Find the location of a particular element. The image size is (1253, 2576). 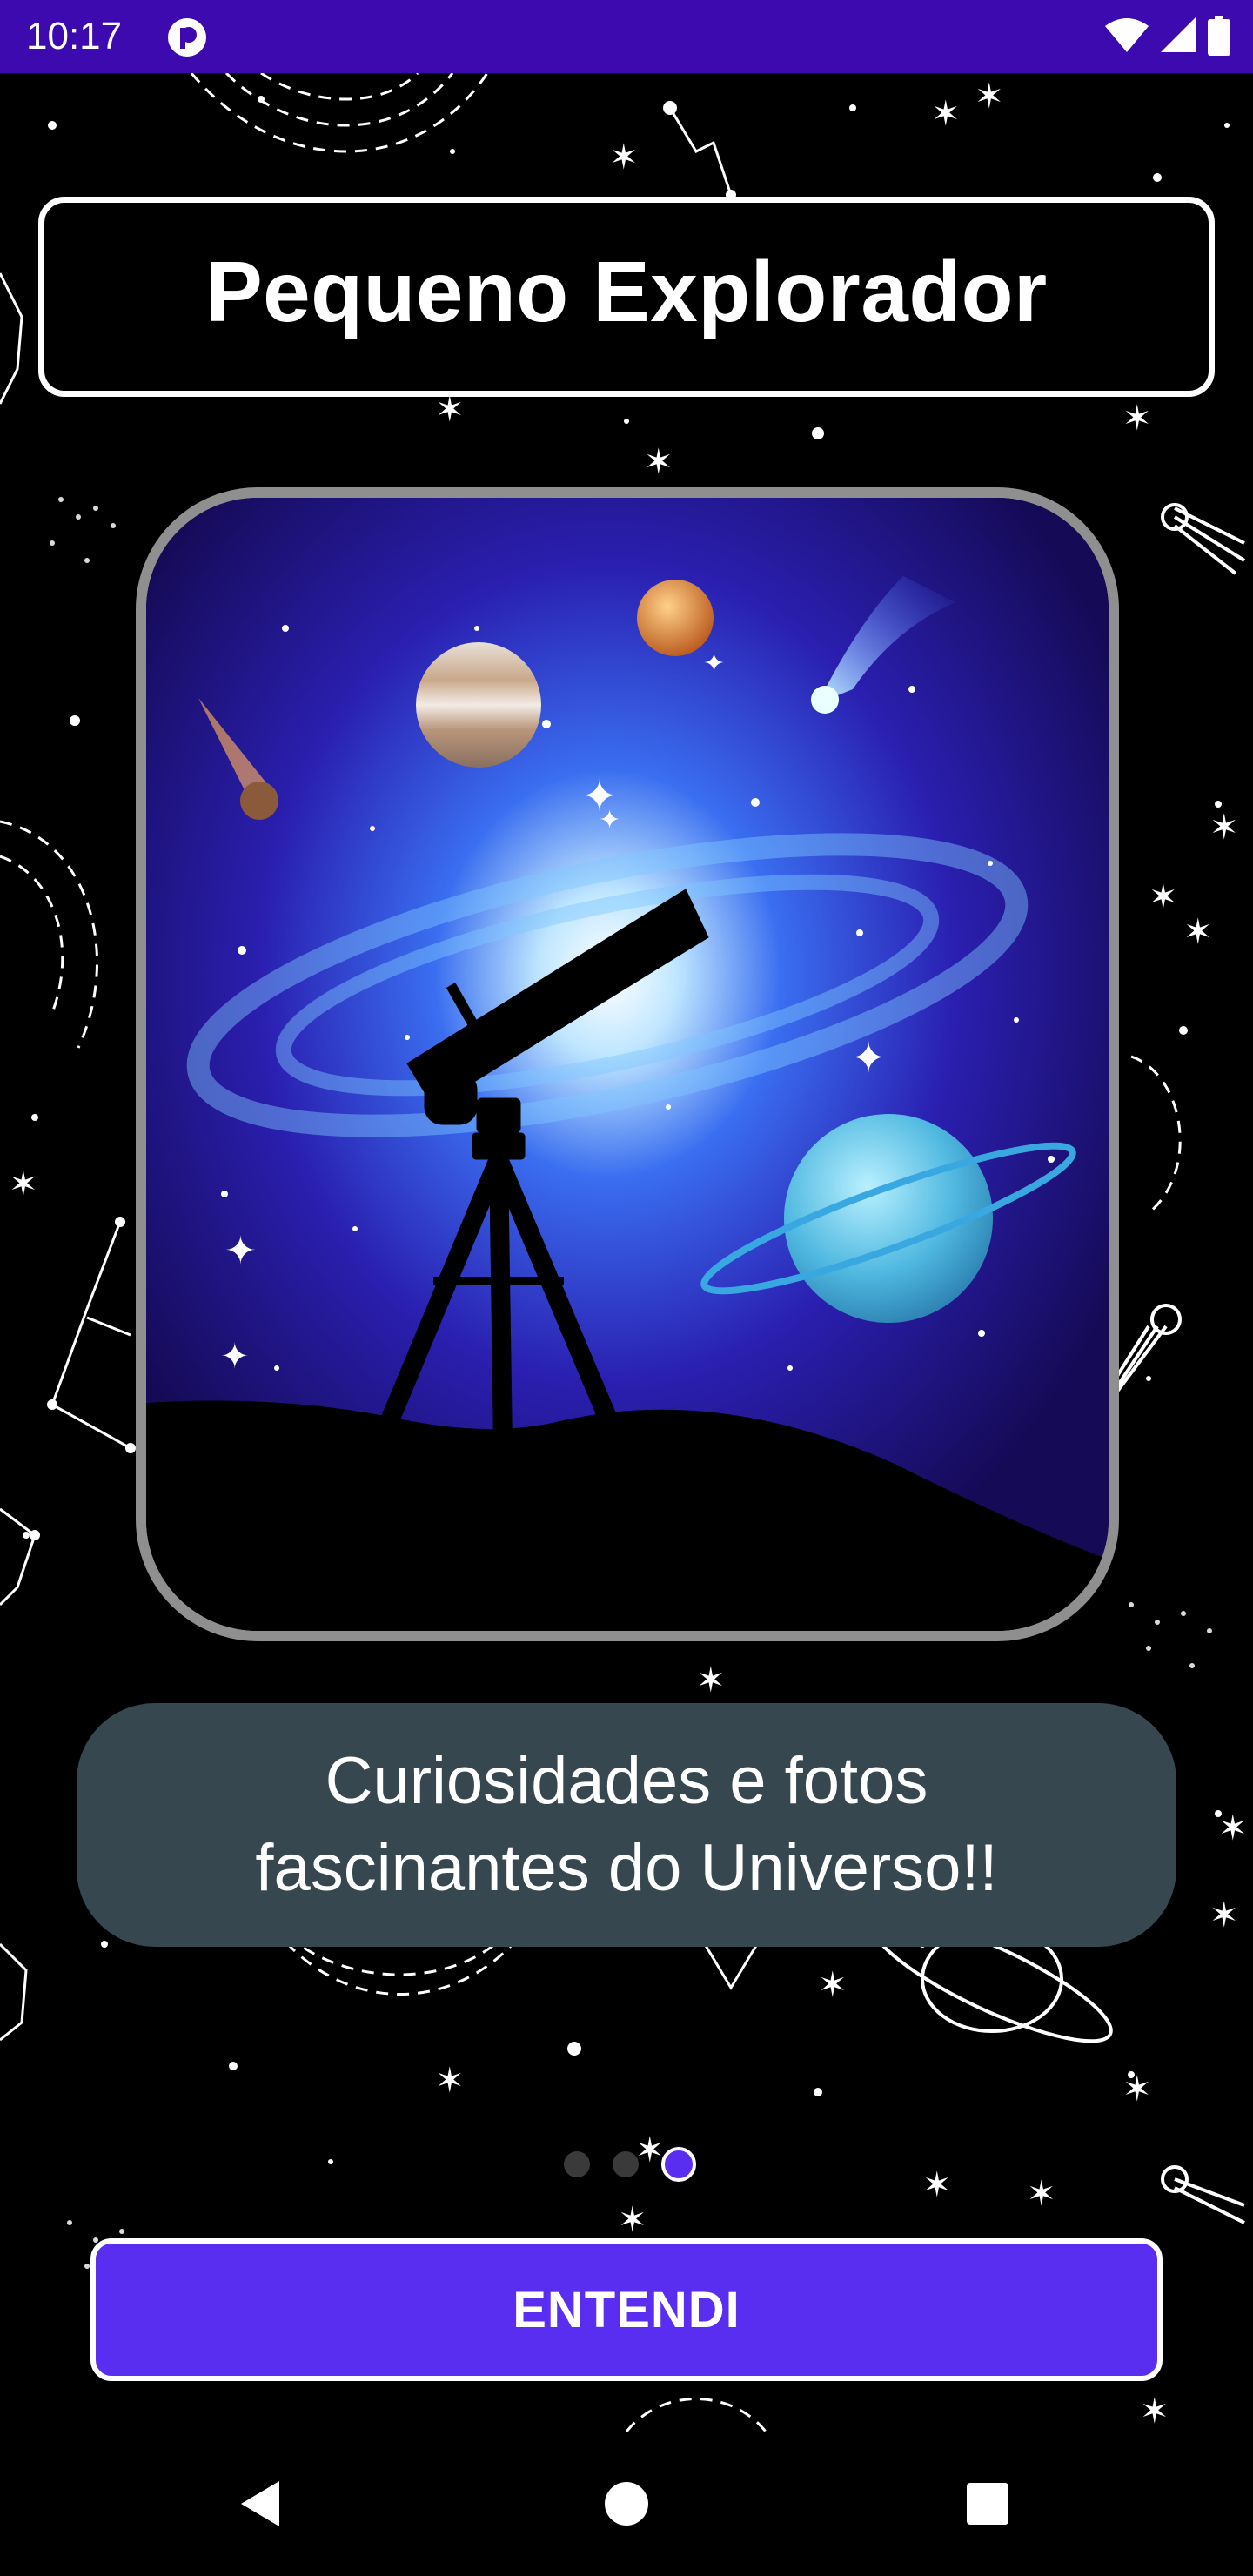

recents-icon is located at coordinates (987, 2506).